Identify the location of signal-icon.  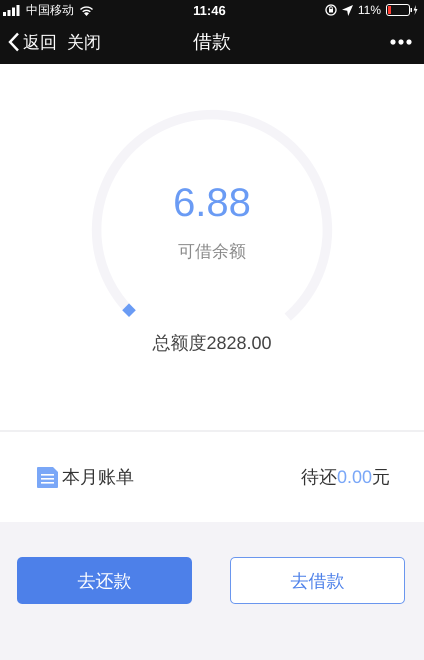
(12, 10).